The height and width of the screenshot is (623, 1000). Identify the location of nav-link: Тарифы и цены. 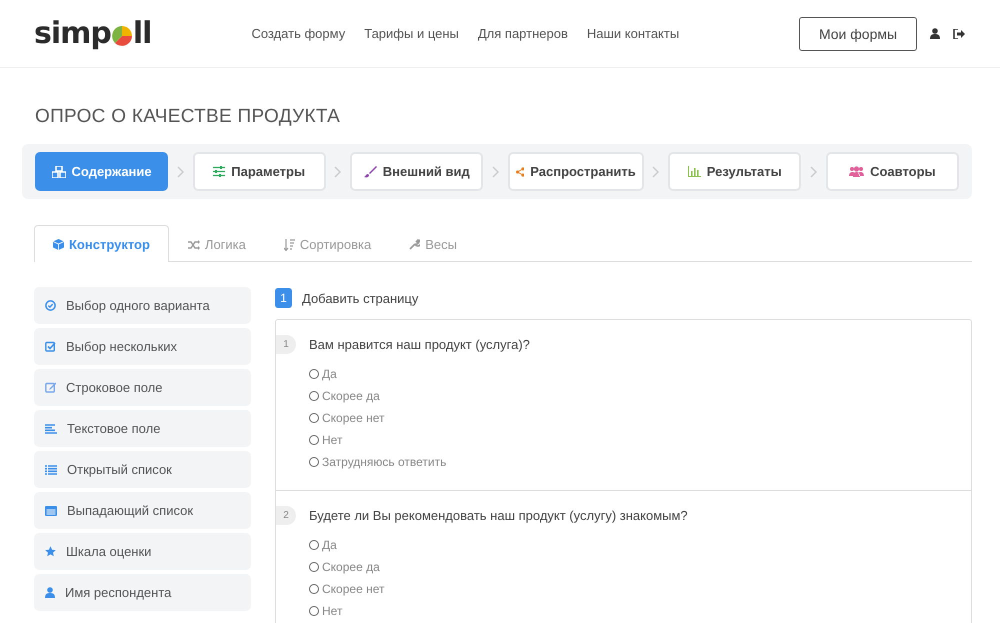
(411, 33).